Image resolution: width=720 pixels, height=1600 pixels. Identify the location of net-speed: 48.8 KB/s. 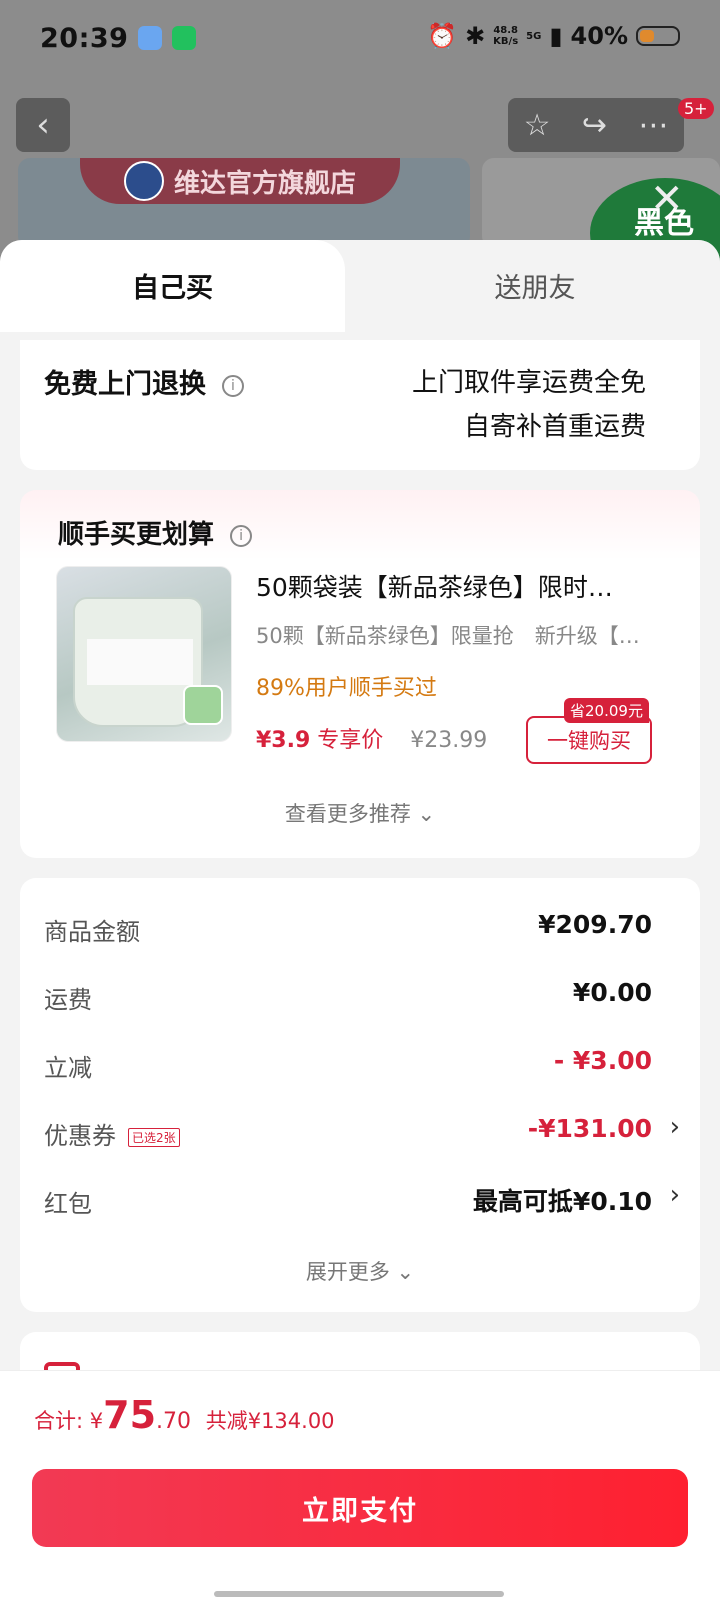
(506, 36).